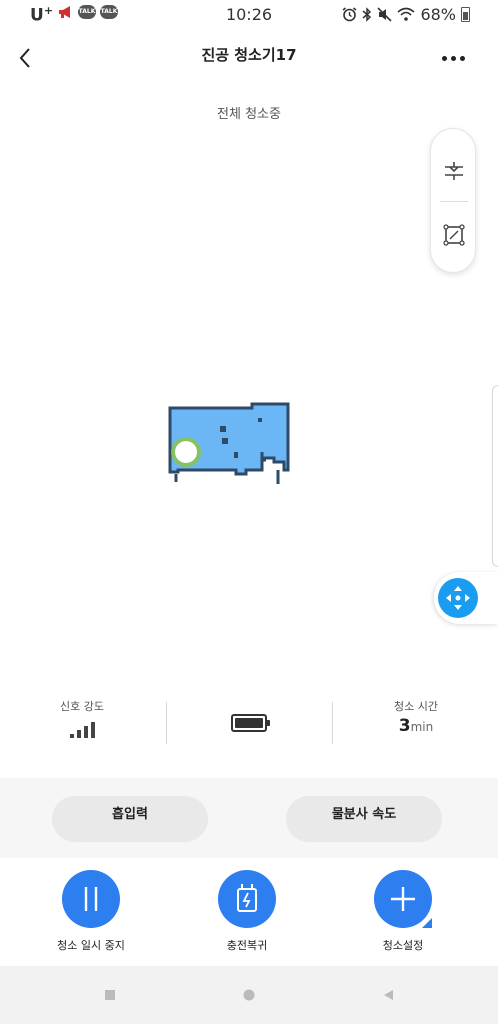 The width and height of the screenshot is (498, 1024). What do you see at coordinates (495, 476) in the screenshot?
I see `side-panel-handle` at bounding box center [495, 476].